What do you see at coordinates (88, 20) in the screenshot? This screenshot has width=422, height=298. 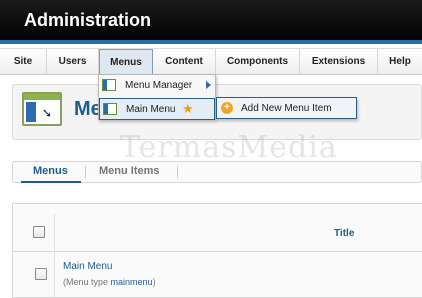 I see `admin-title: Administration` at bounding box center [88, 20].